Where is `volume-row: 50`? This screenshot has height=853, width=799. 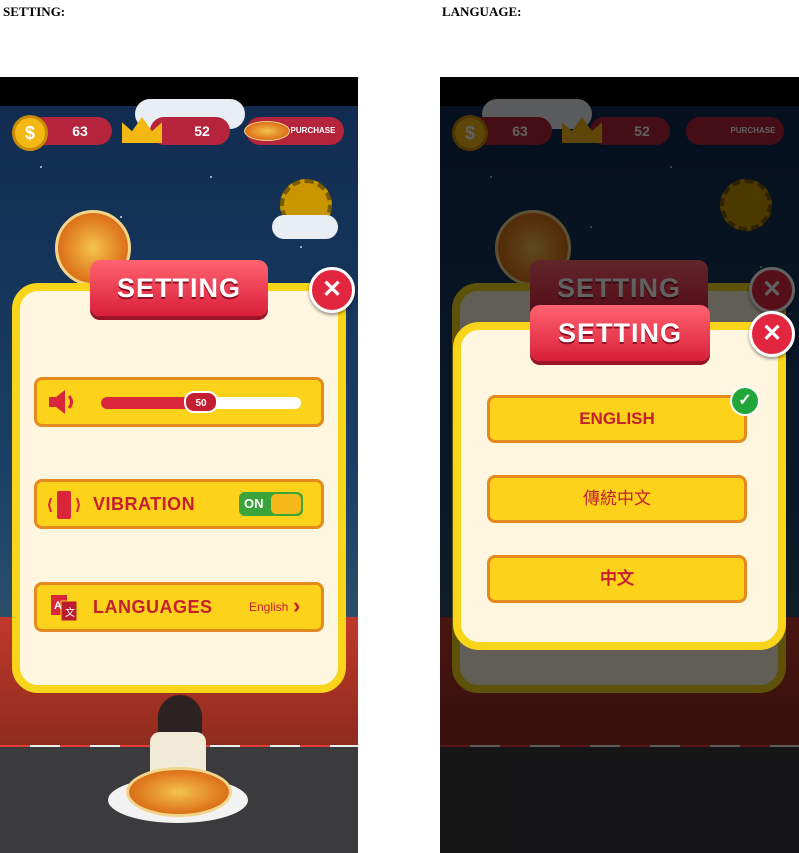 volume-row: 50 is located at coordinates (179, 402).